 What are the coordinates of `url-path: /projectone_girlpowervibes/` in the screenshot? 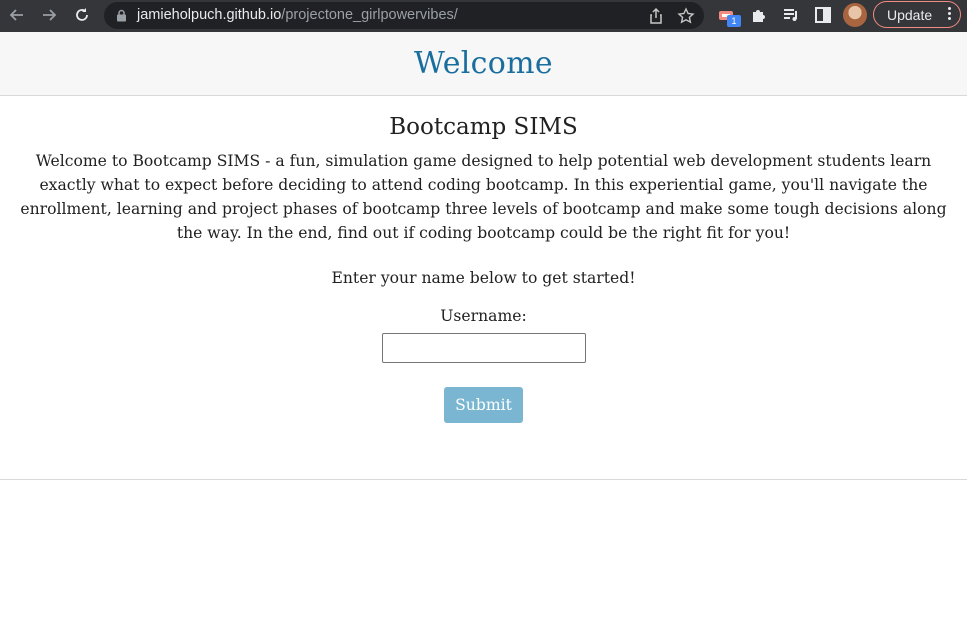 It's located at (369, 15).